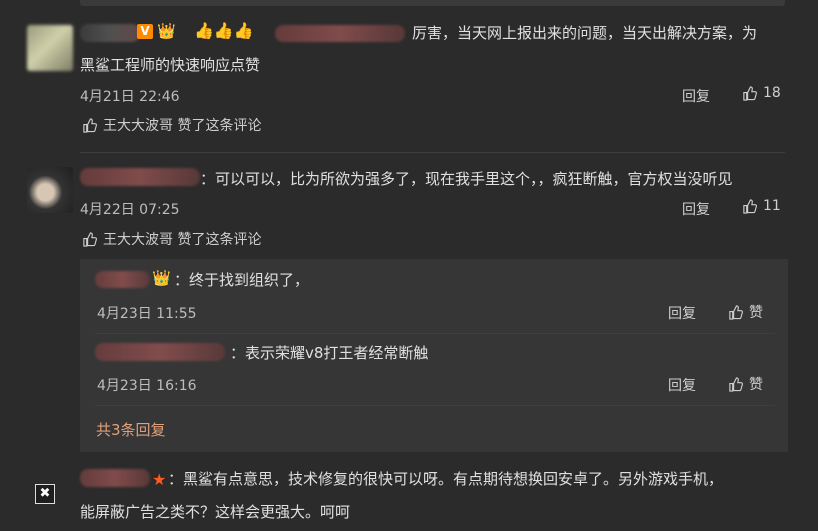 This screenshot has width=818, height=531. What do you see at coordinates (224, 30) in the screenshot?
I see `thumbs-up-emoji: 👍👍👍` at bounding box center [224, 30].